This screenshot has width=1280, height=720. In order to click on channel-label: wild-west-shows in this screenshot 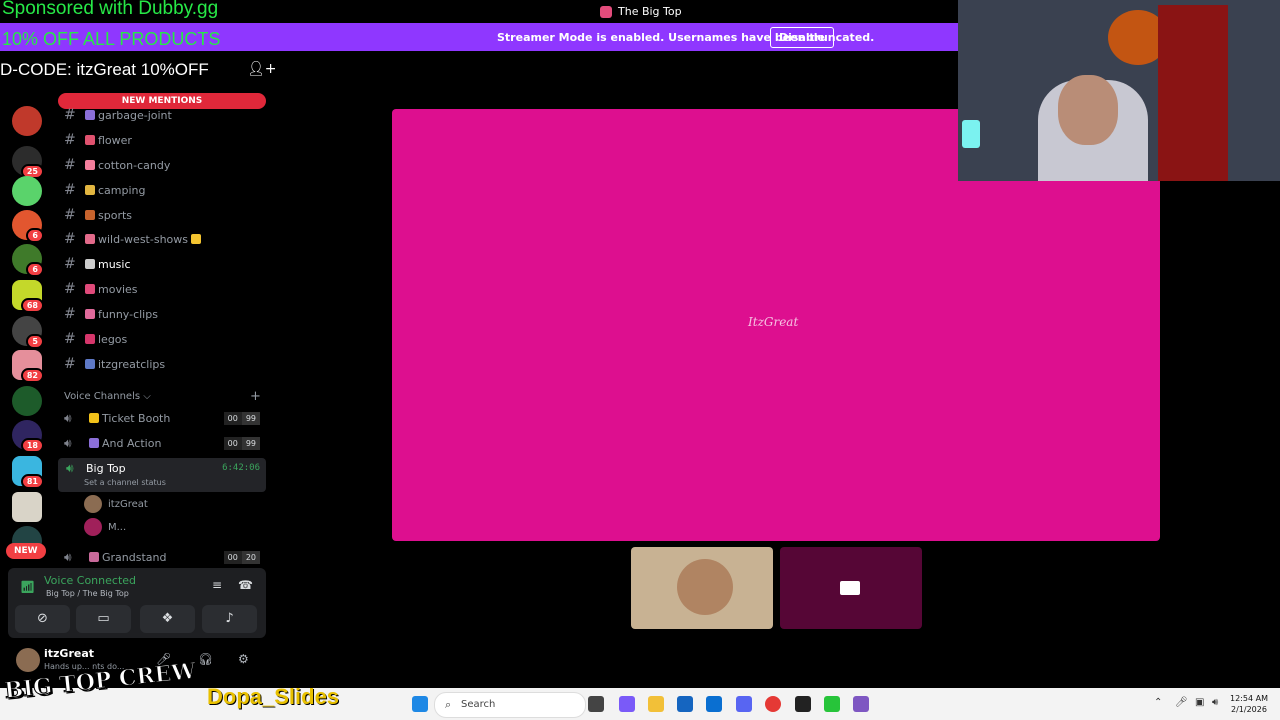, I will do `click(143, 239)`.